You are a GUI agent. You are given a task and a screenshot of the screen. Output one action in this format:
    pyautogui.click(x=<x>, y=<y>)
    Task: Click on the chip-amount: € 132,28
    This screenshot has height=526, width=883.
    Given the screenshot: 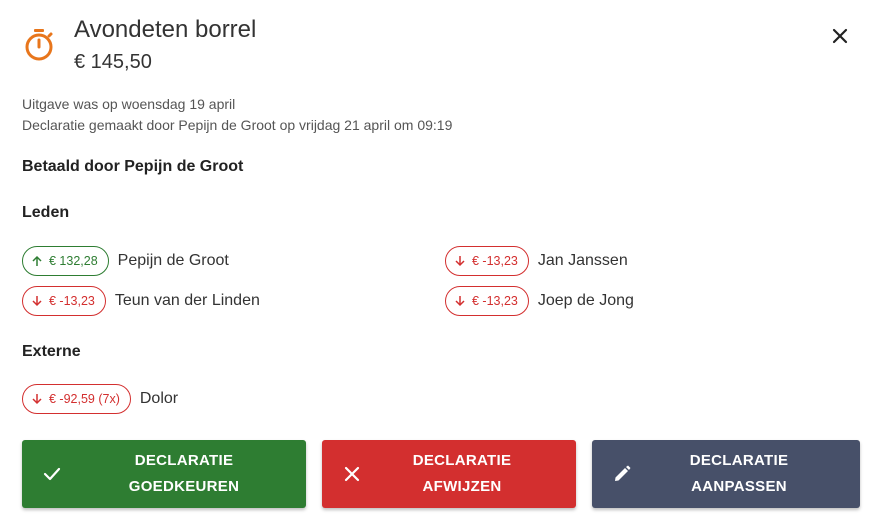 What is the action you would take?
    pyautogui.click(x=73, y=261)
    